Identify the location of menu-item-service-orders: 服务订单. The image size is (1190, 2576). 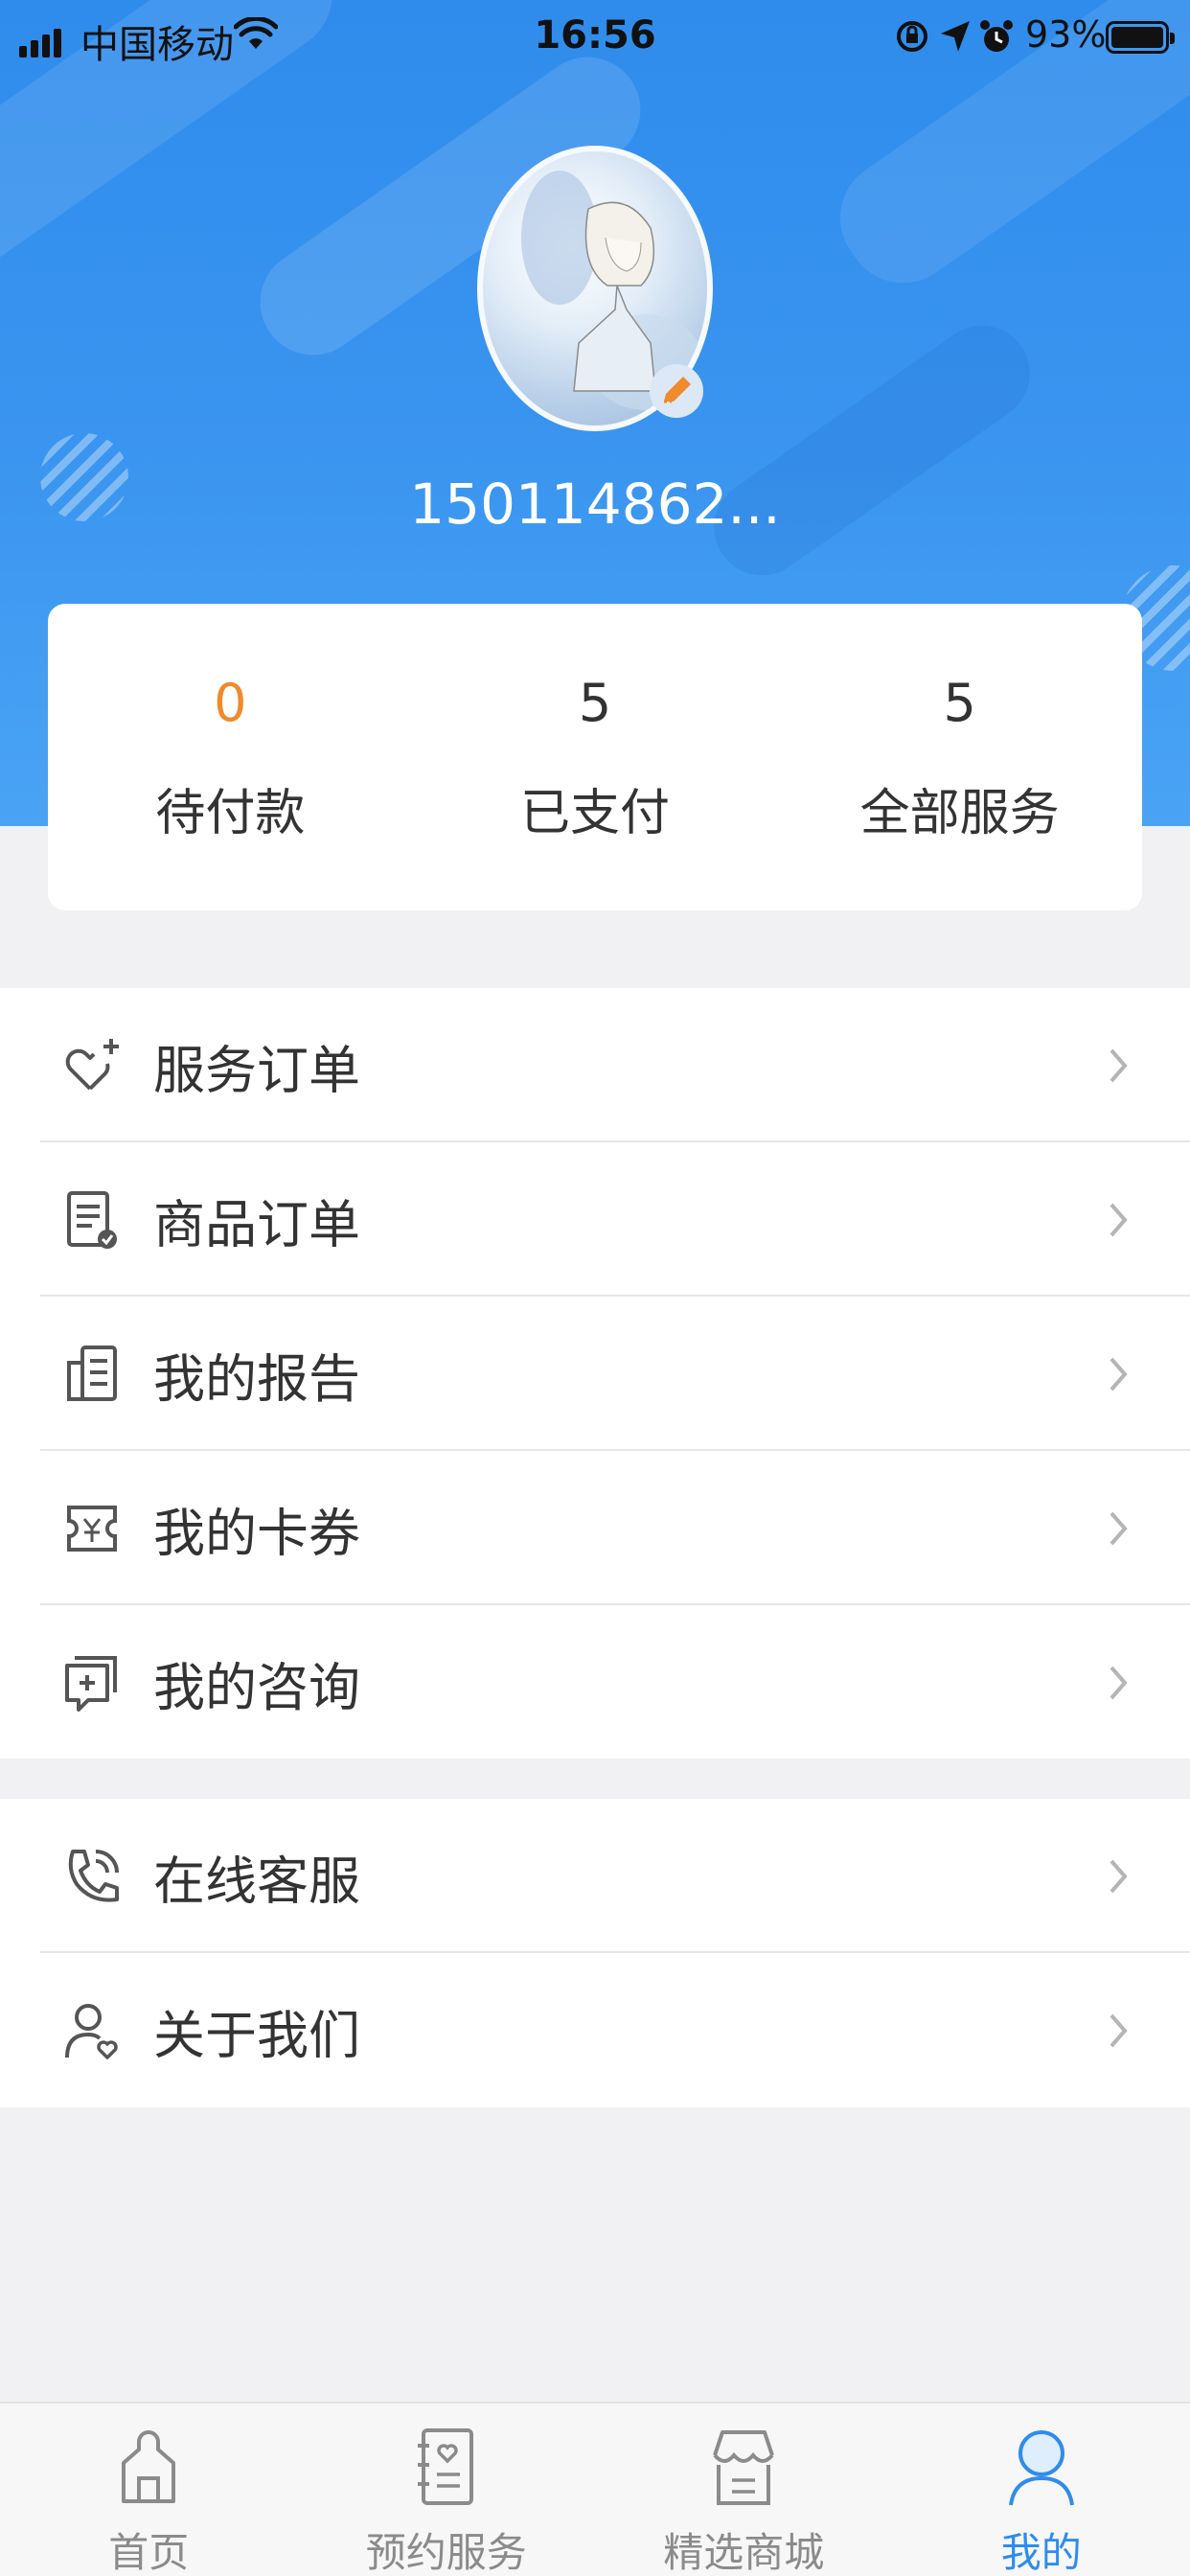
(595, 1065).